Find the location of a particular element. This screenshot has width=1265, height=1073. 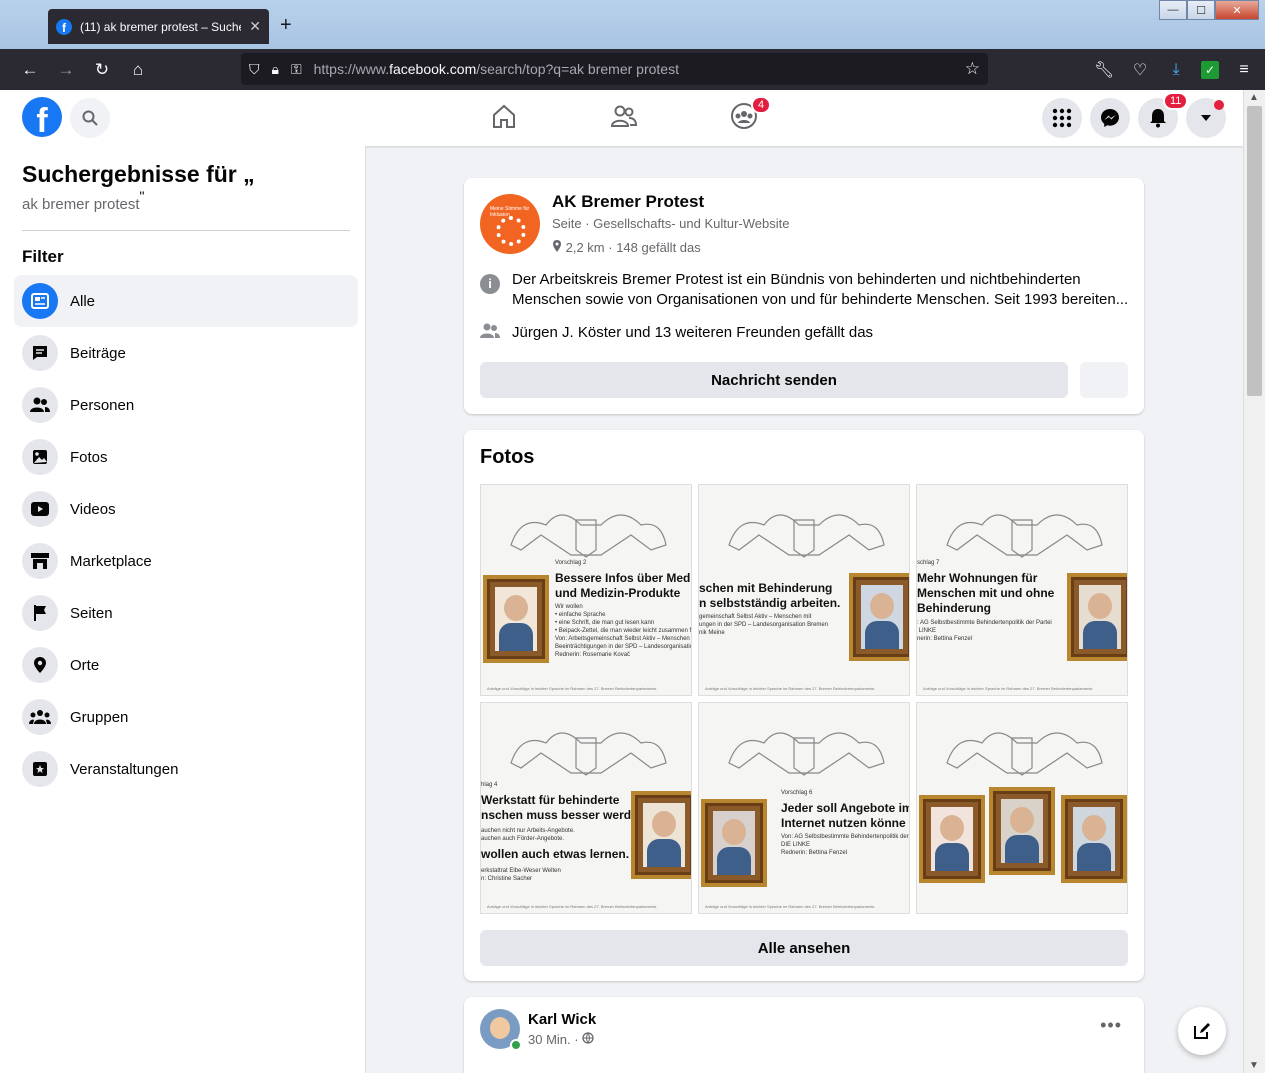

menu-grid-icon is located at coordinates (1062, 118).